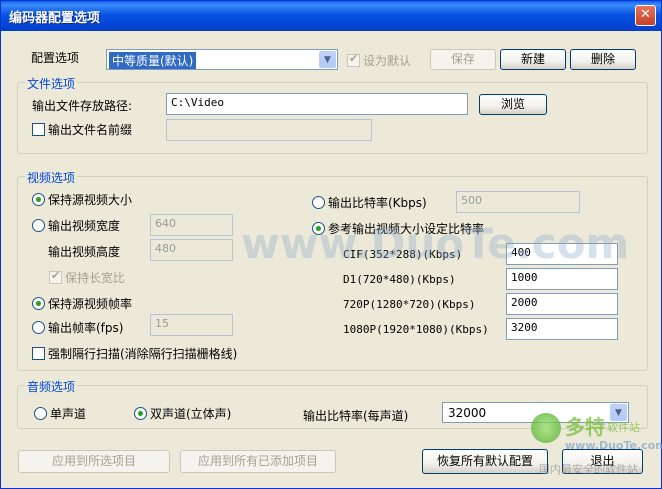 The width and height of the screenshot is (662, 489). I want to click on close-icon: ✕, so click(645, 14).